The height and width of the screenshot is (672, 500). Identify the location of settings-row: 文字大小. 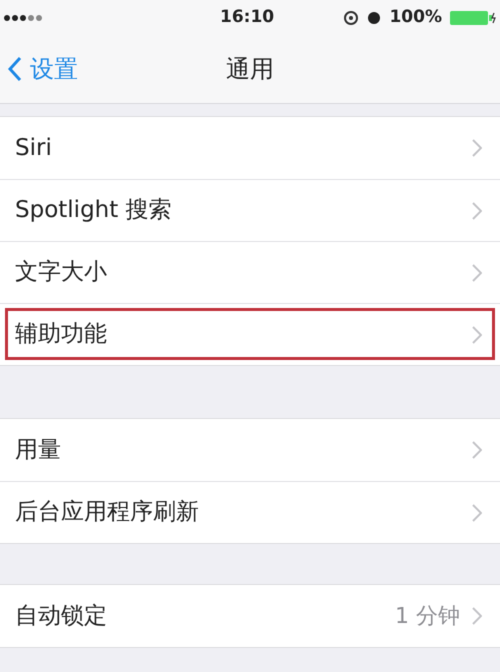
(250, 272).